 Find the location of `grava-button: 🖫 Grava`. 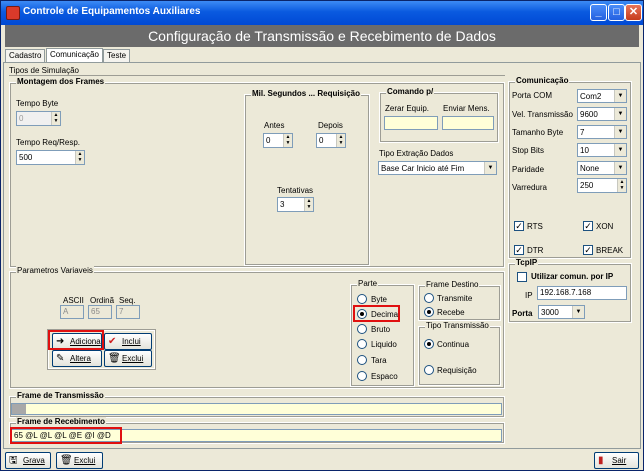

grava-button: 🖫 Grava is located at coordinates (28, 460).